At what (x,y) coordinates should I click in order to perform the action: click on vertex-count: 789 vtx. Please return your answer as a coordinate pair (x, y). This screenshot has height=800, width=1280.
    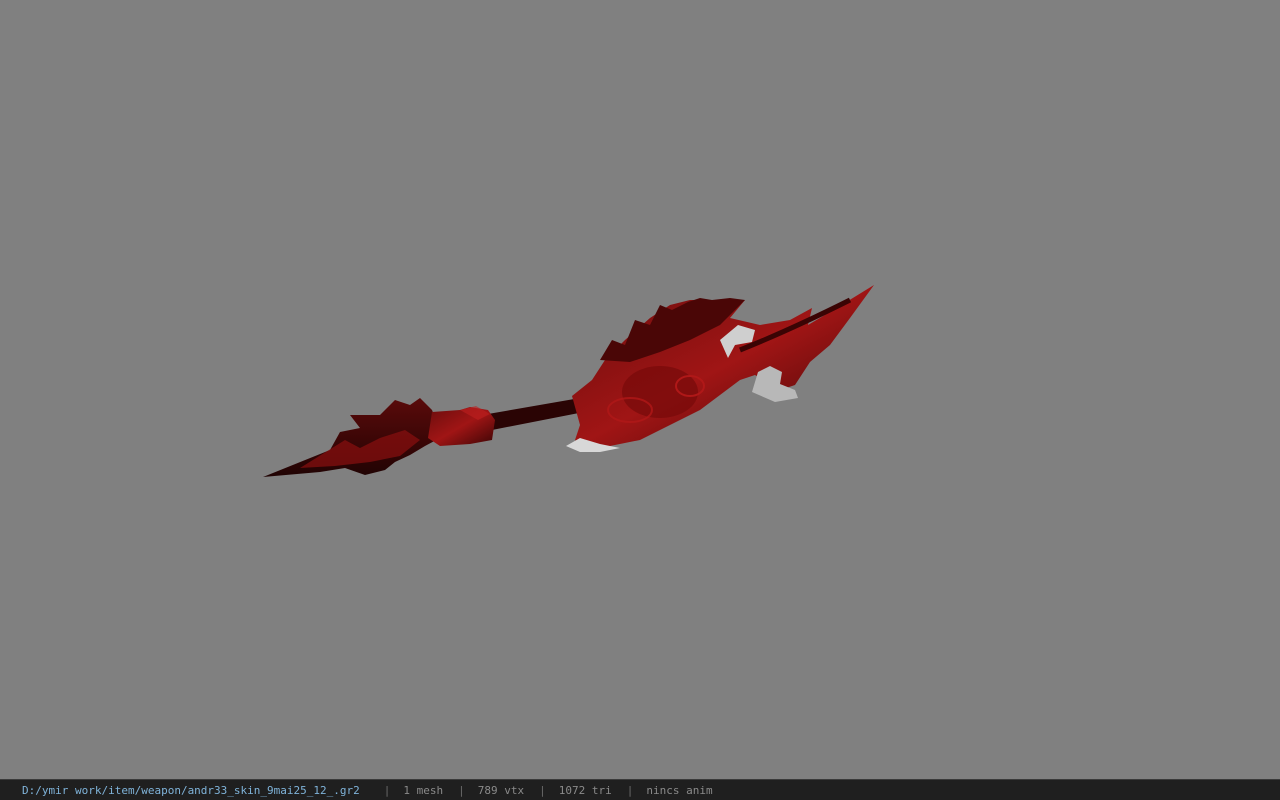
    Looking at the image, I should click on (501, 790).